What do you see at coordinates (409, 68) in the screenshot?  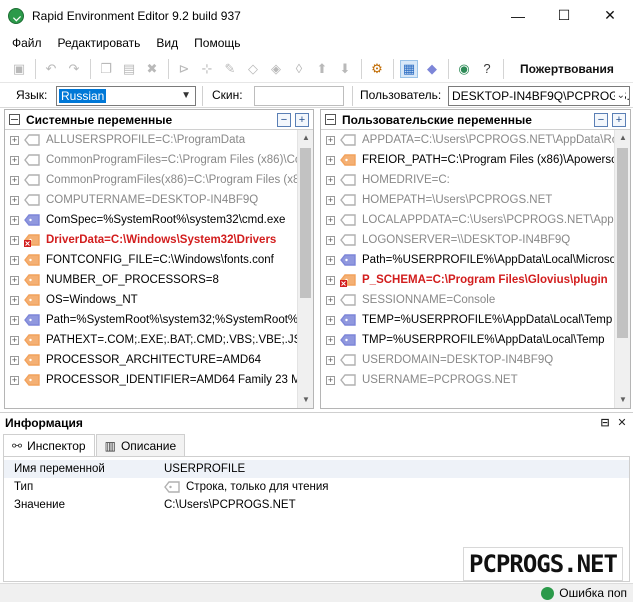 I see `window-view-icon: ▦` at bounding box center [409, 68].